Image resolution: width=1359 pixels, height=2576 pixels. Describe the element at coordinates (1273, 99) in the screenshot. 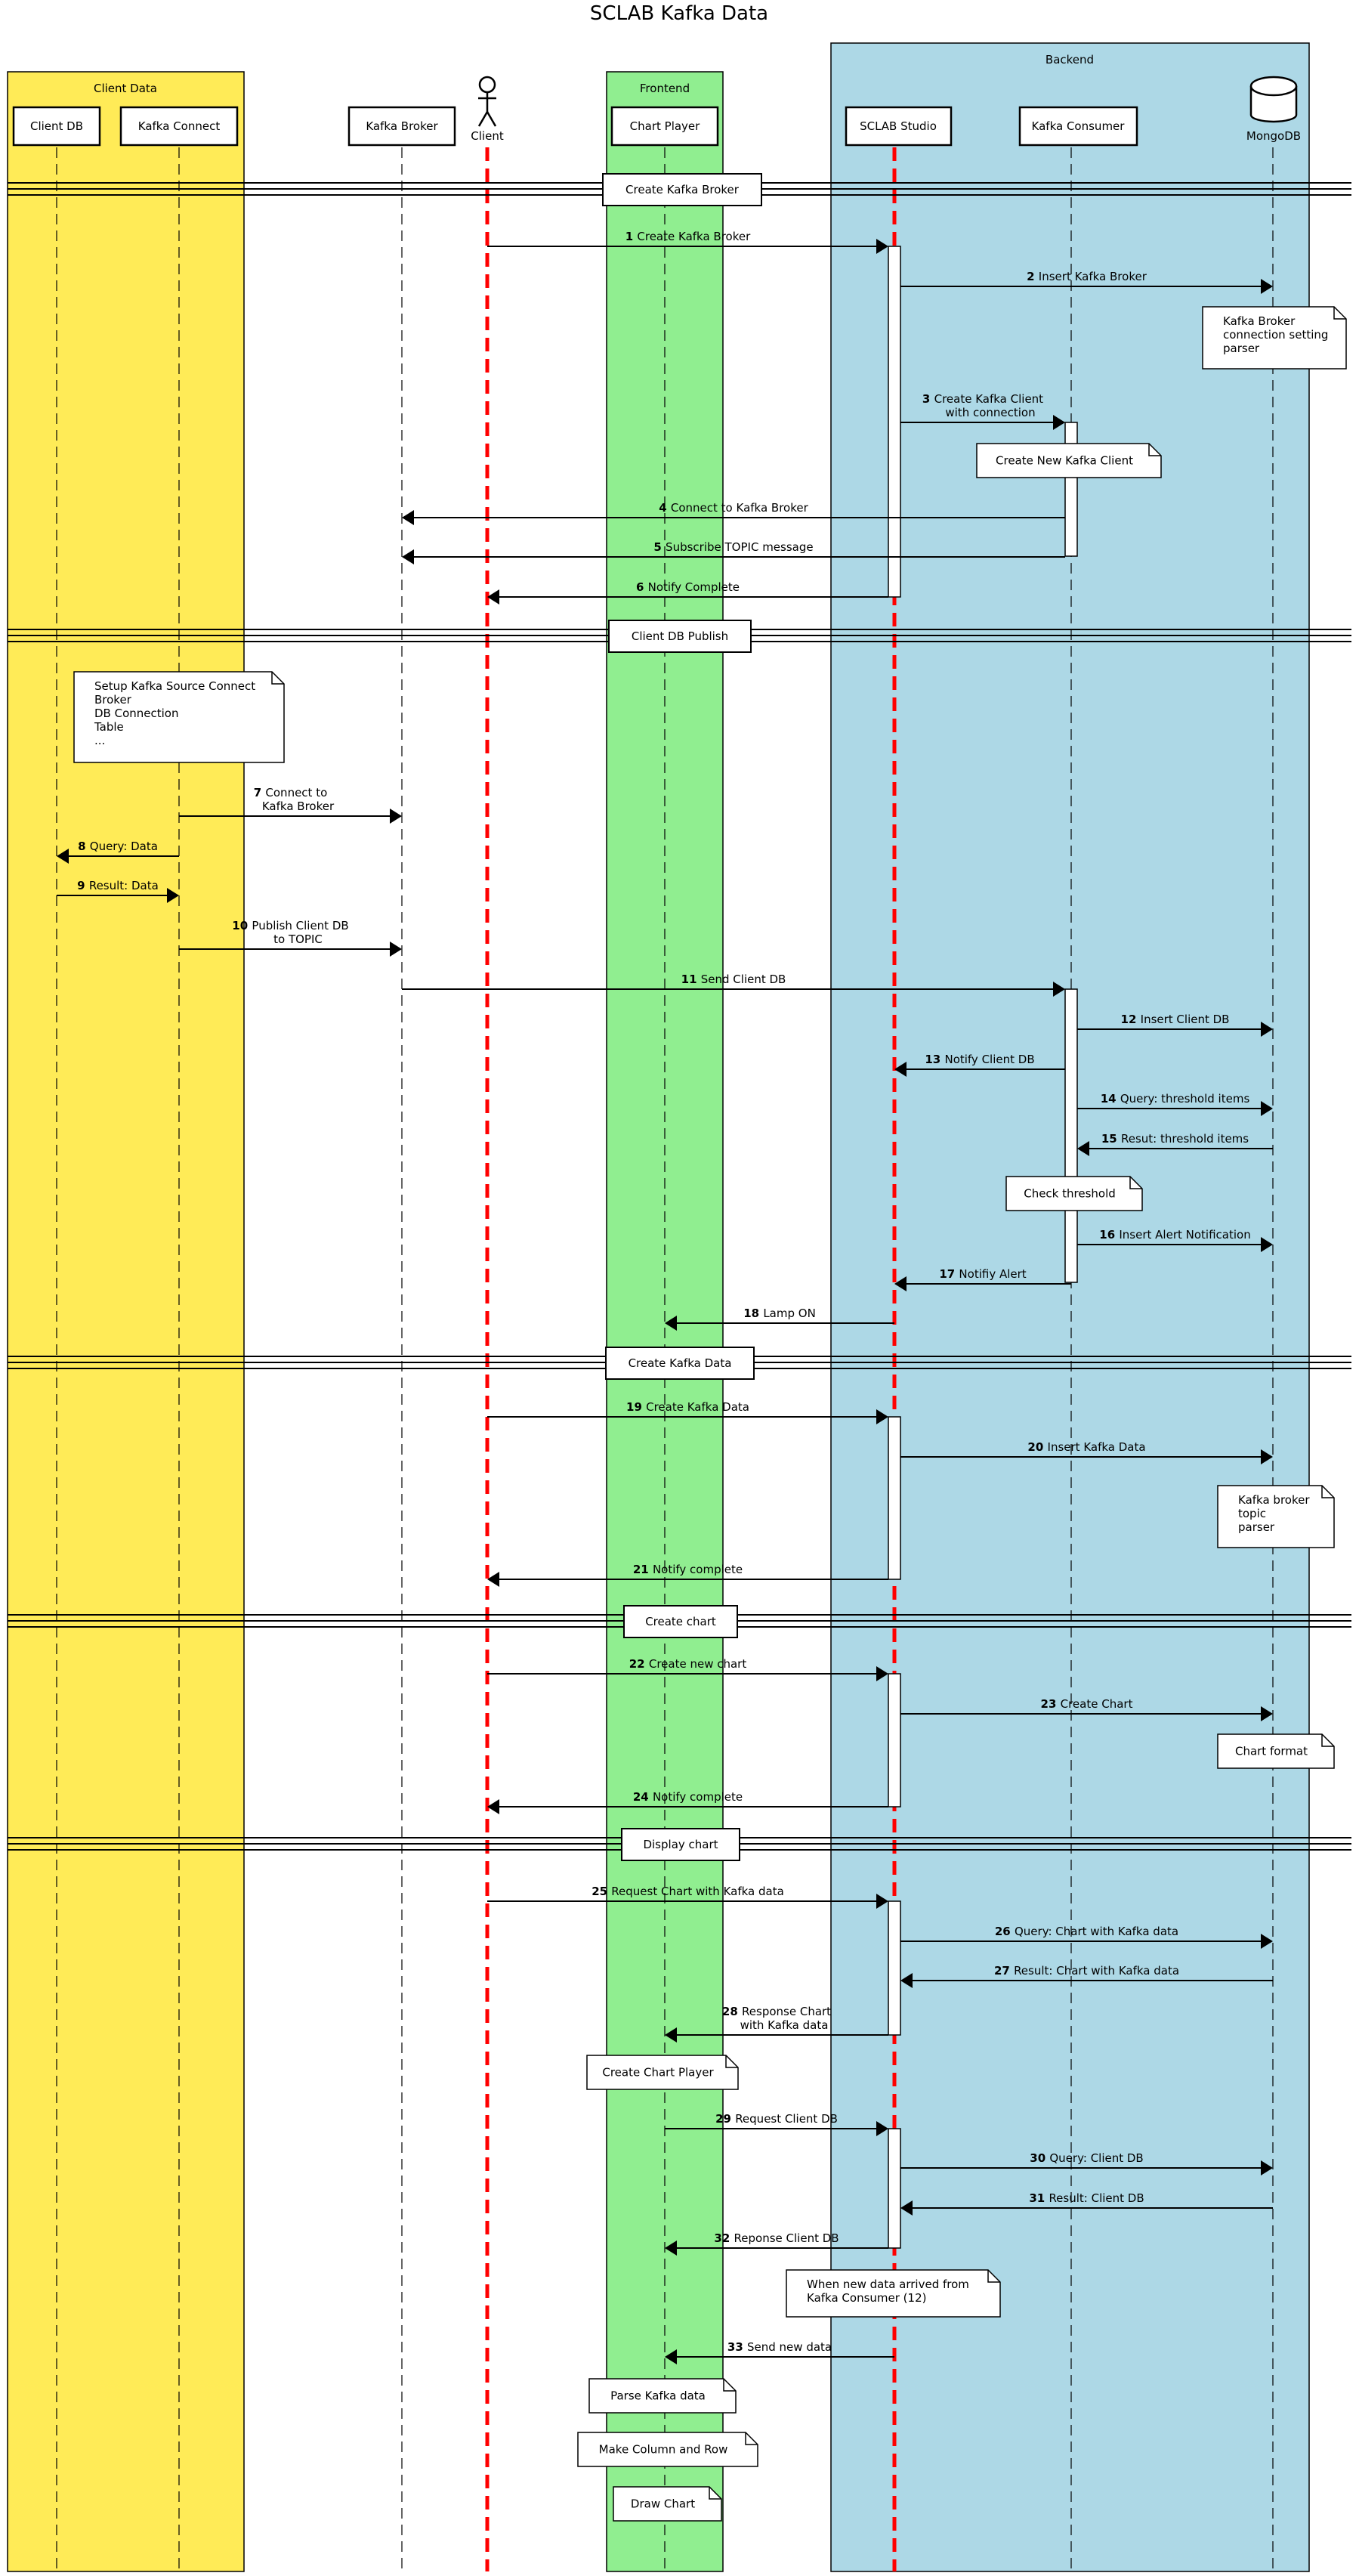

I see `database-icon` at that location.